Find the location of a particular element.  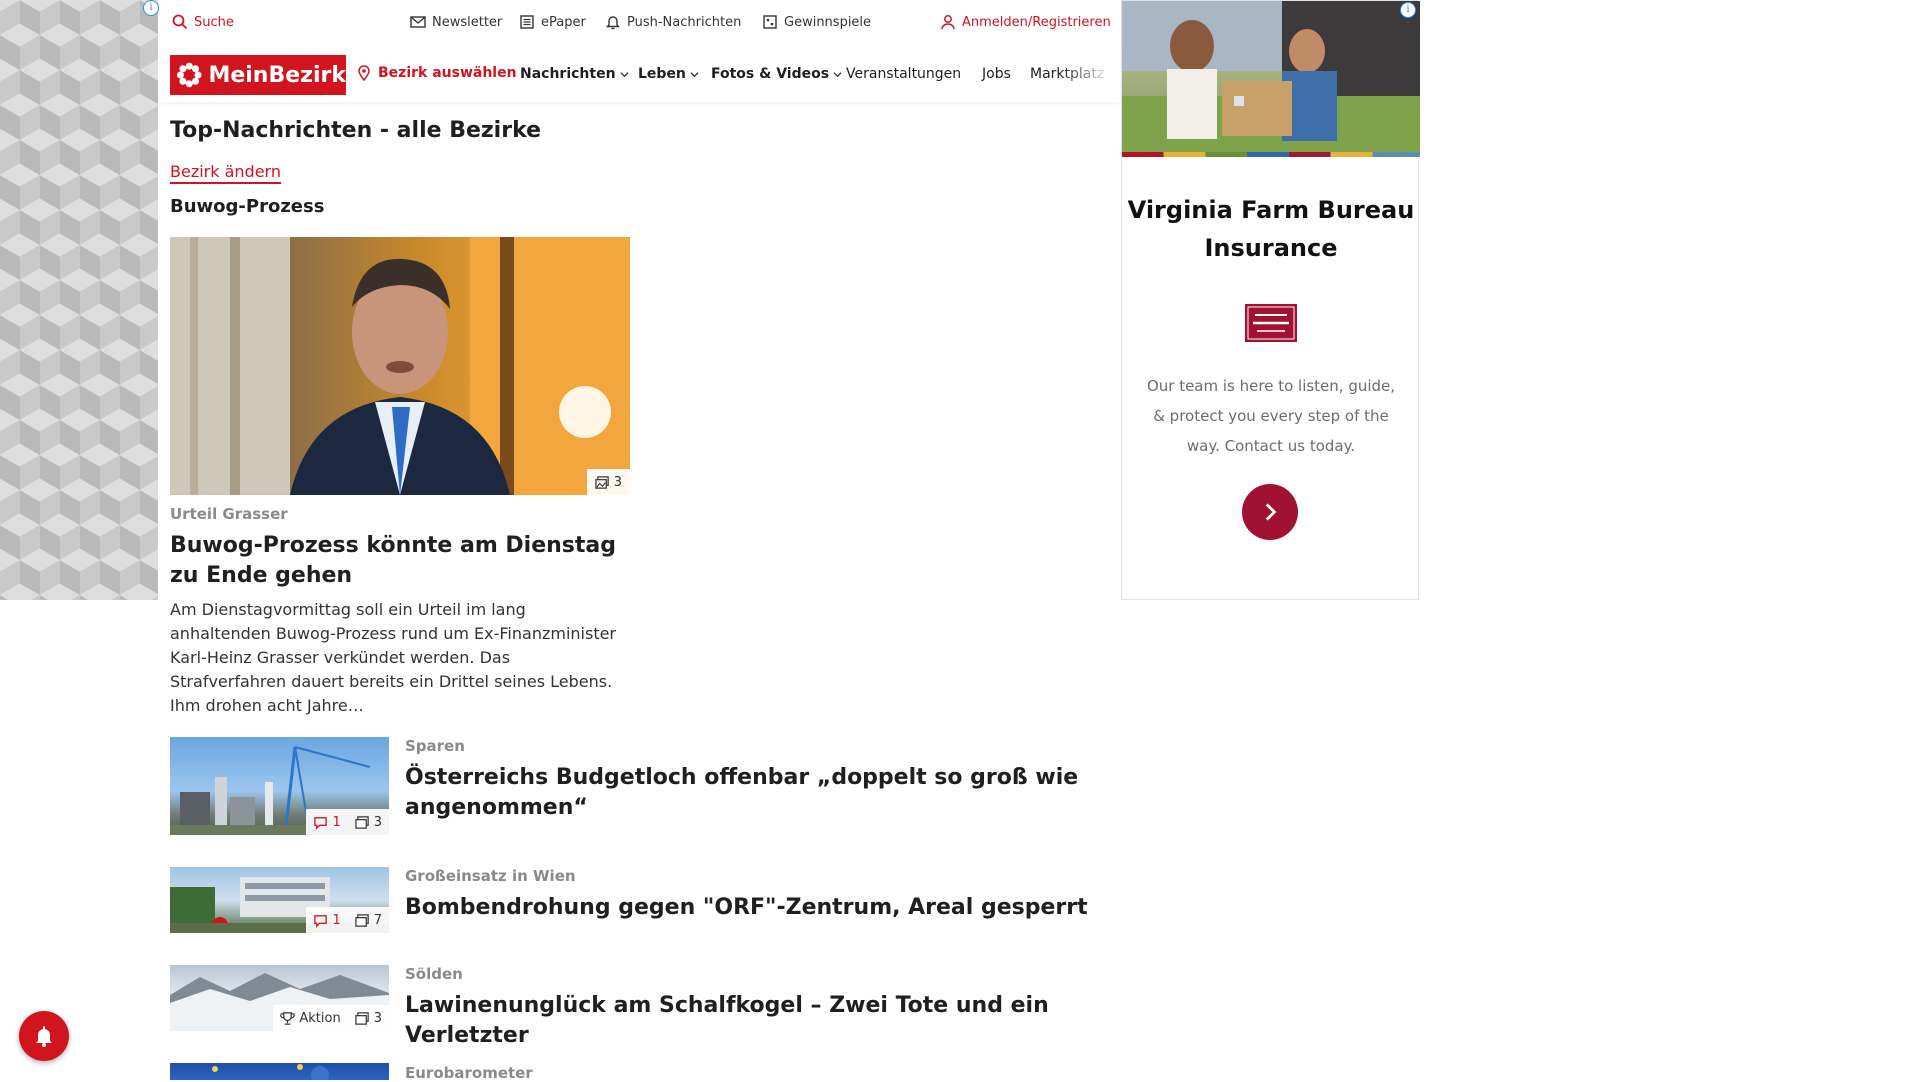

article-thumbnail: Aktion 3 is located at coordinates (279, 998).